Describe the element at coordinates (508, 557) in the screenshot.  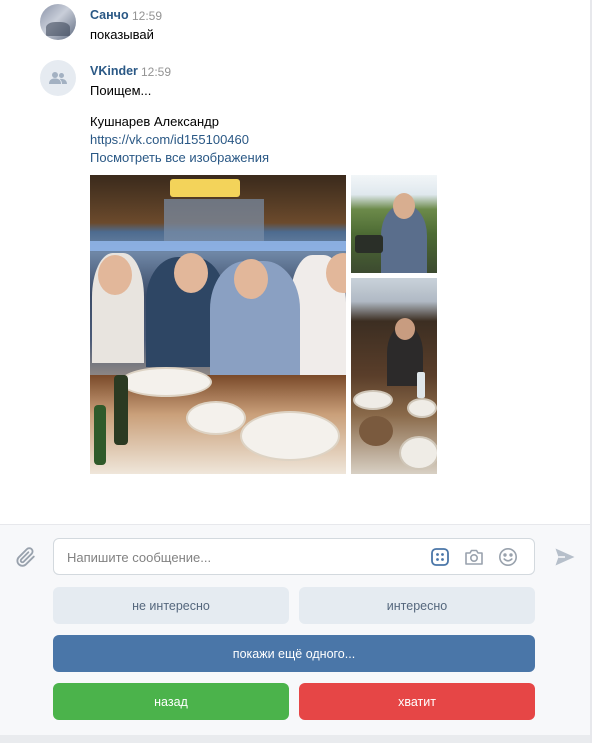
I see `emoji-icon` at that location.